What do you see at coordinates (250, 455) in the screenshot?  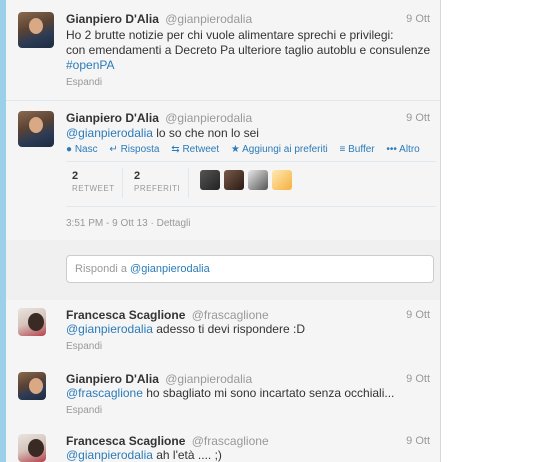 I see `tweet-text: @gianpierodalia ah l'età .... ;)` at bounding box center [250, 455].